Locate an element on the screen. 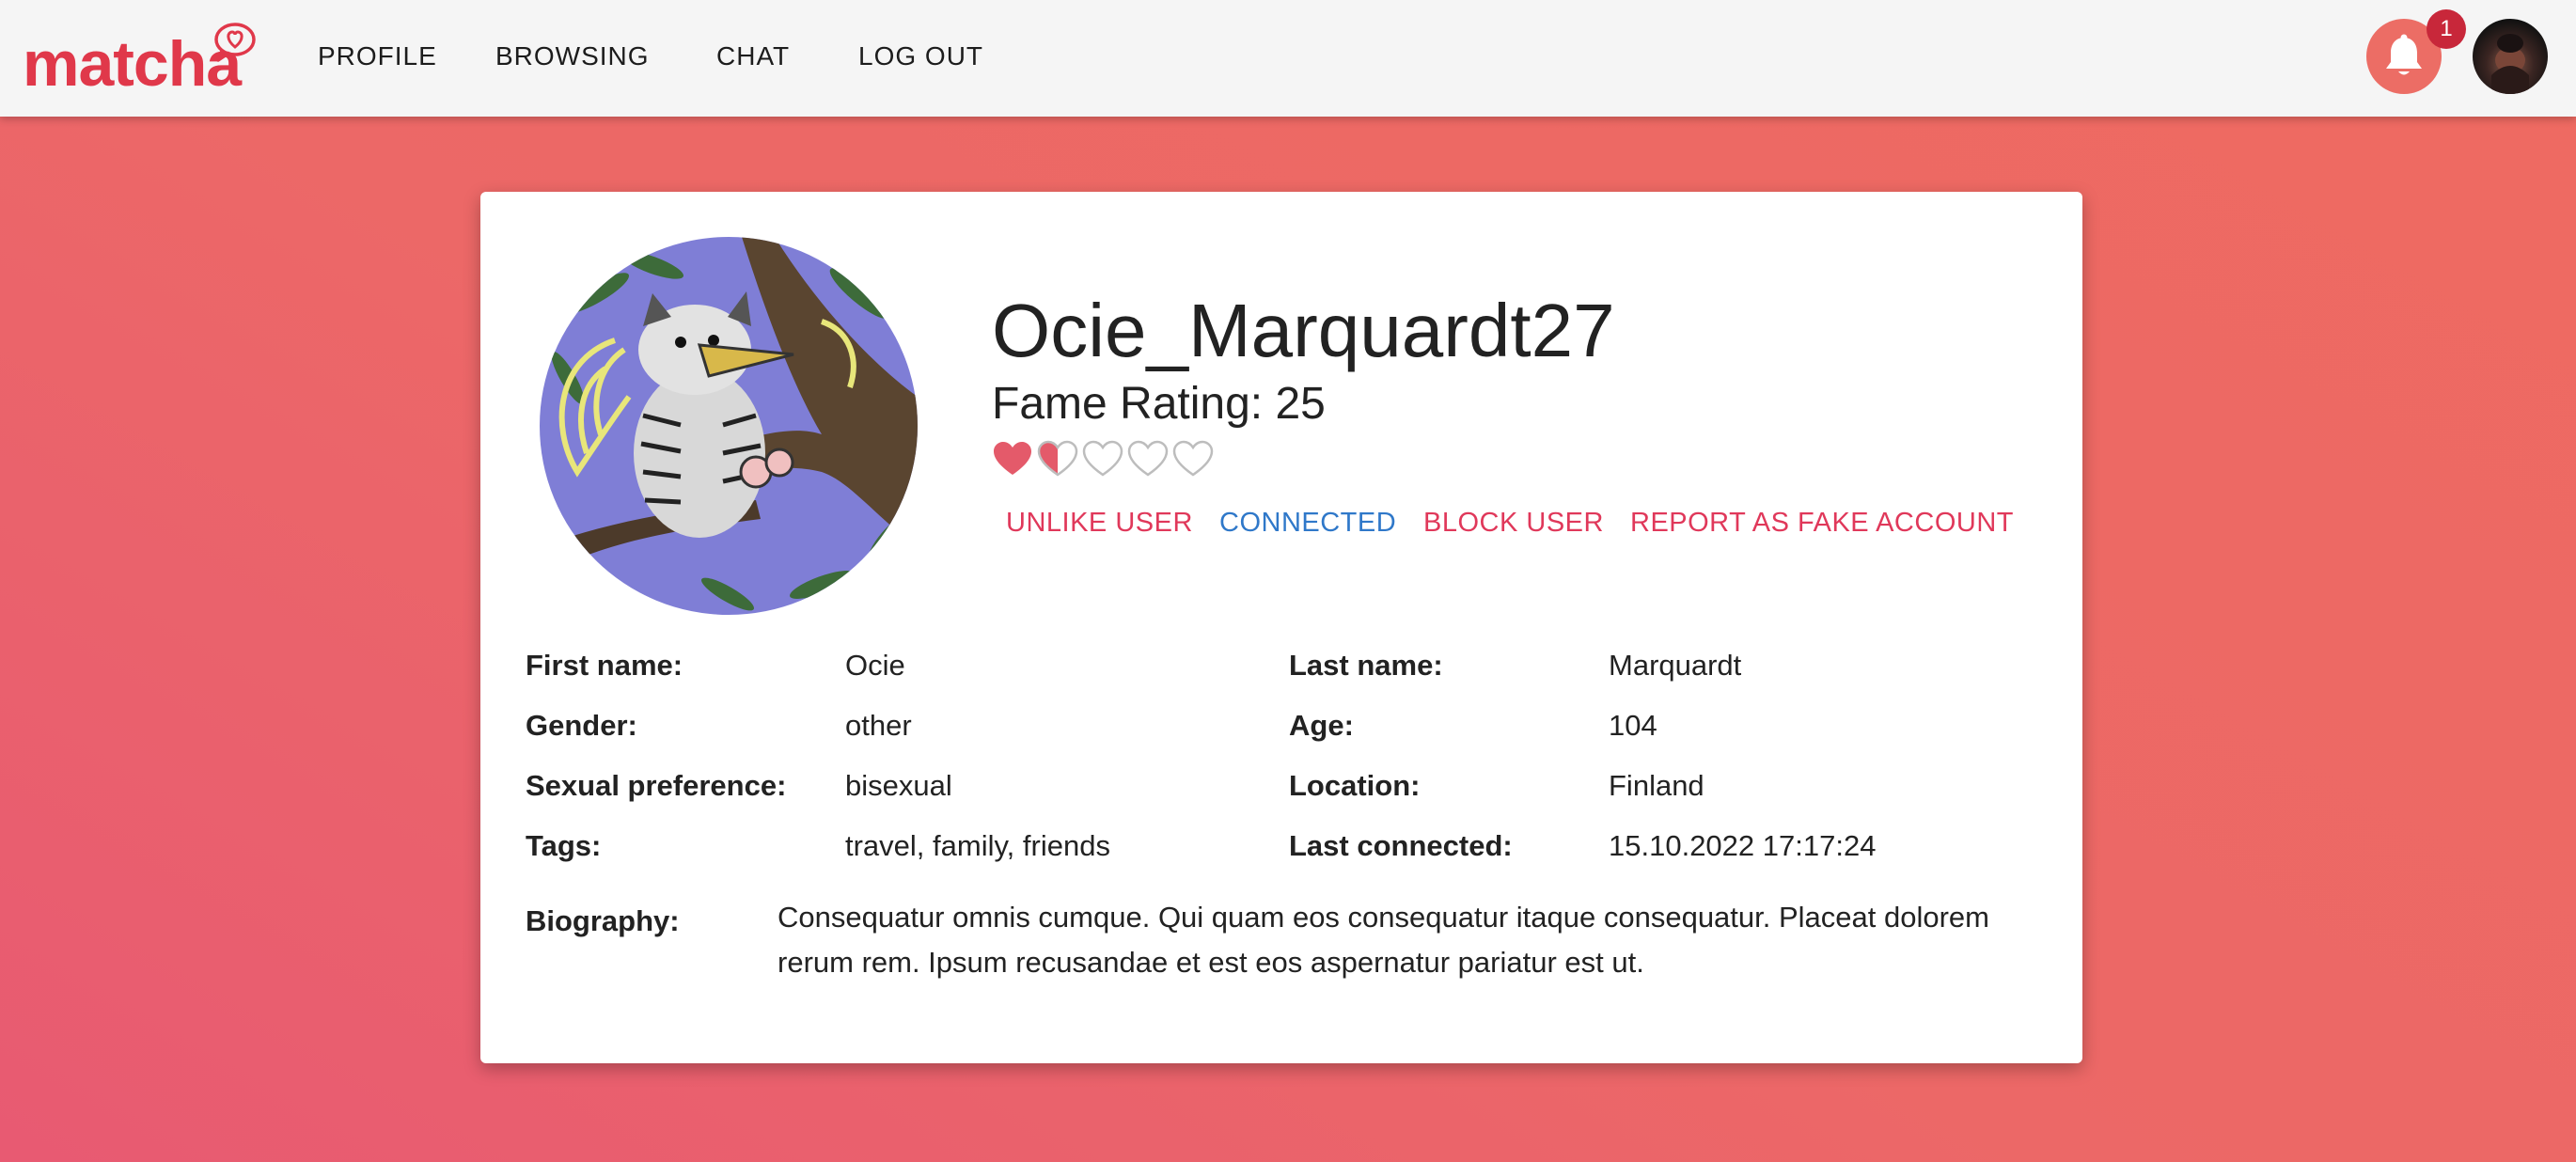  report-fake-account-button: REPORT AS FAKE ACCOUNT is located at coordinates (1822, 523).